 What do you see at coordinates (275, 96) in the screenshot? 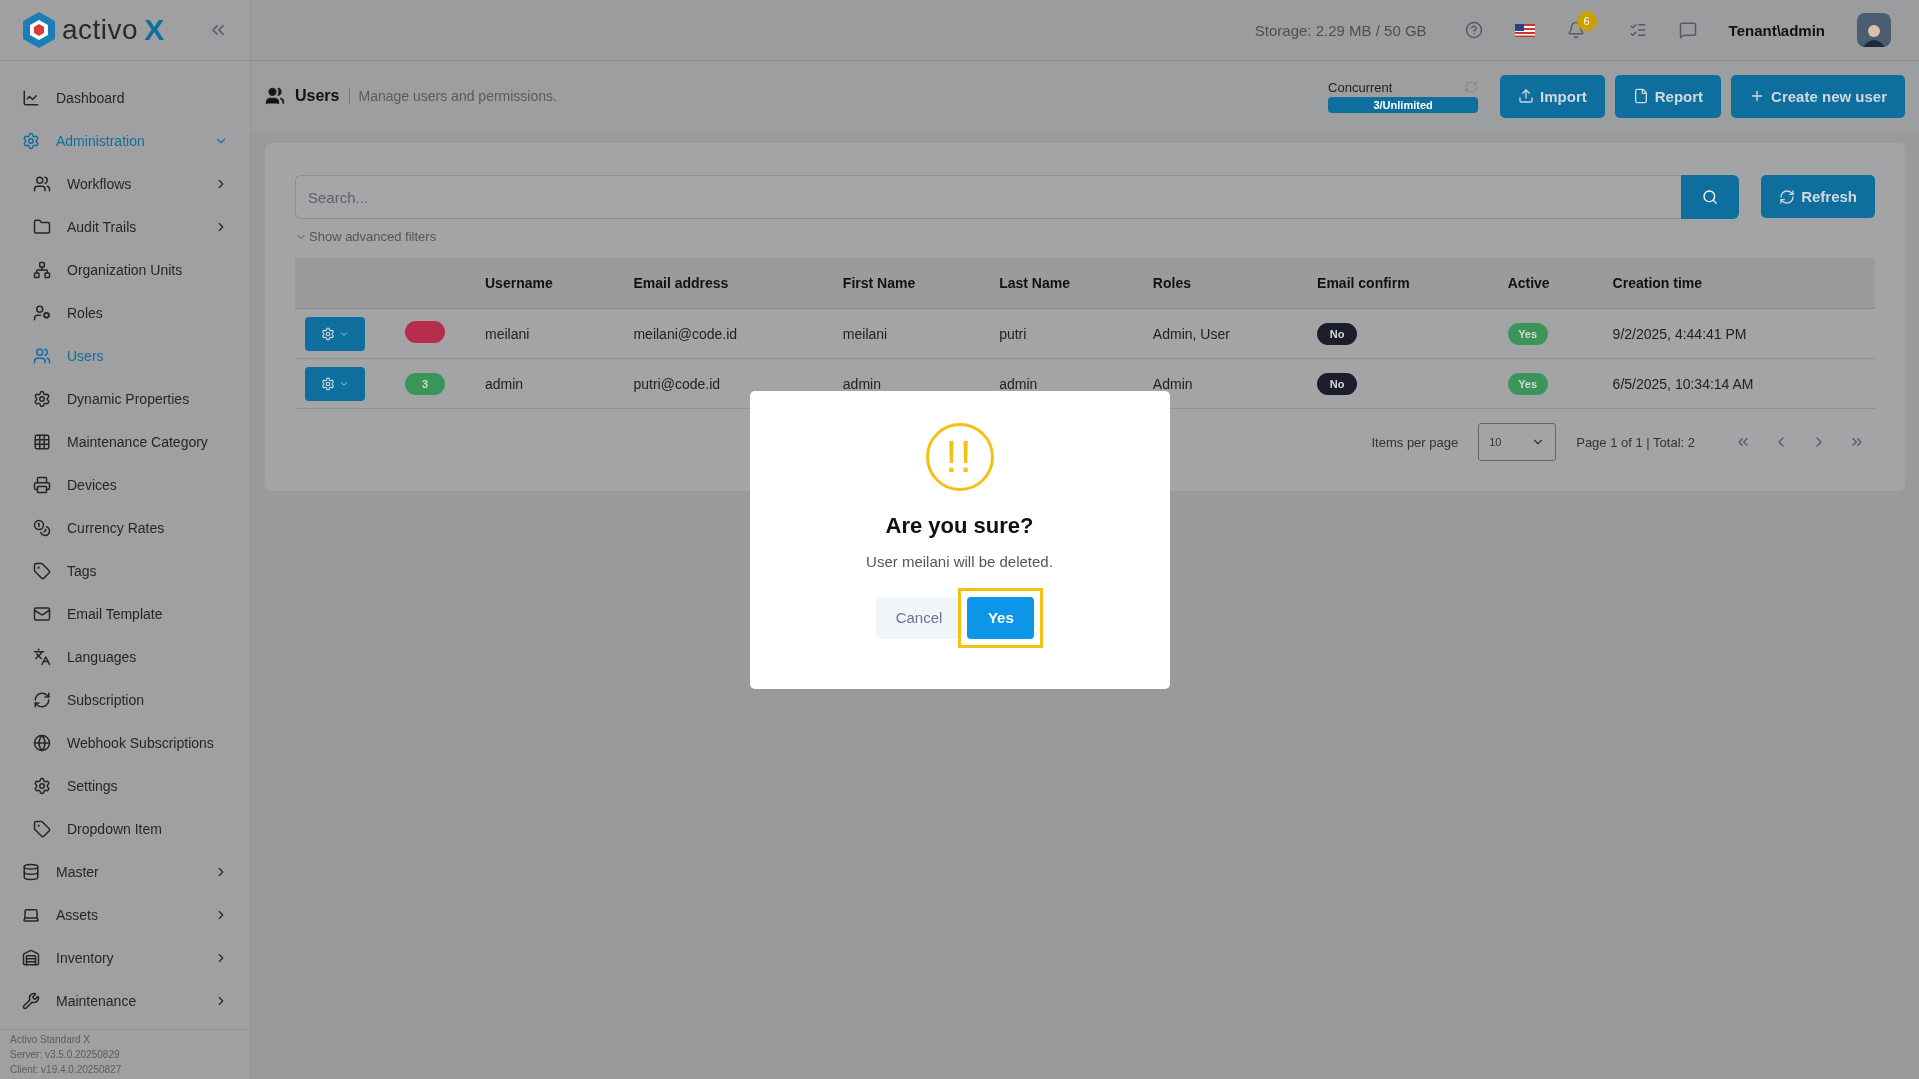
I see `users-icon` at bounding box center [275, 96].